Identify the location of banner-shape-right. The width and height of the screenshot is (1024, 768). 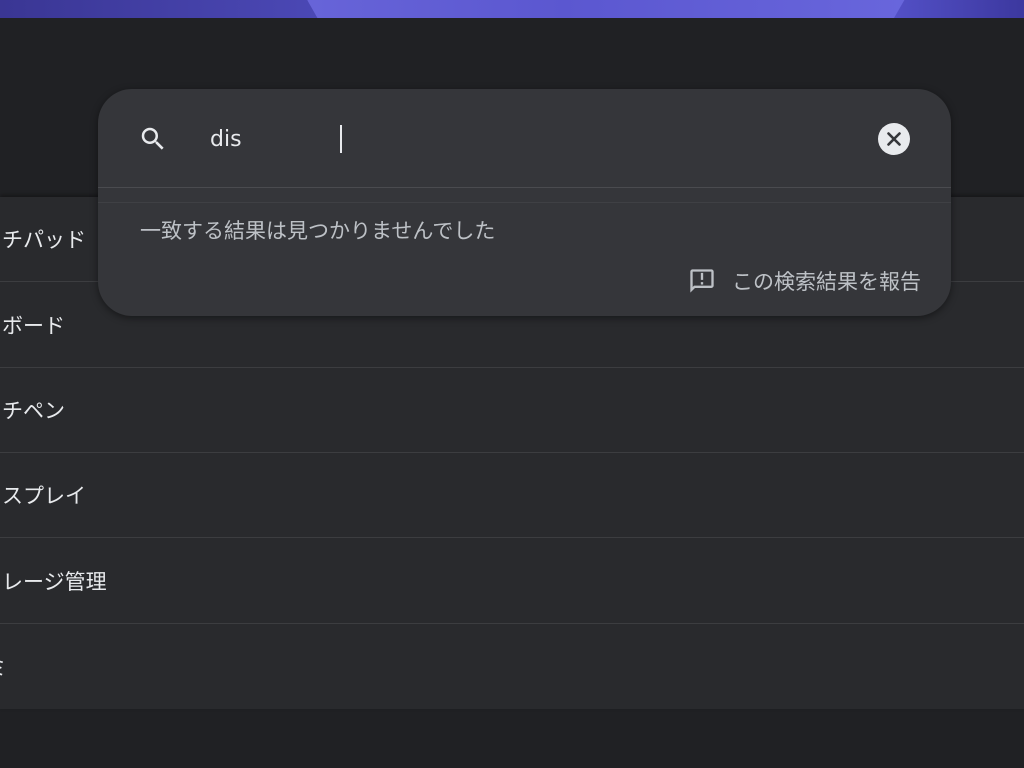
(959, 9).